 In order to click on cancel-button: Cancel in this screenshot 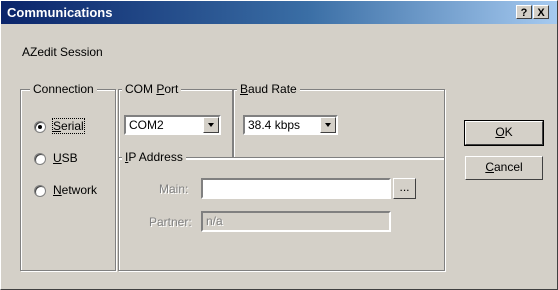, I will do `click(504, 168)`.